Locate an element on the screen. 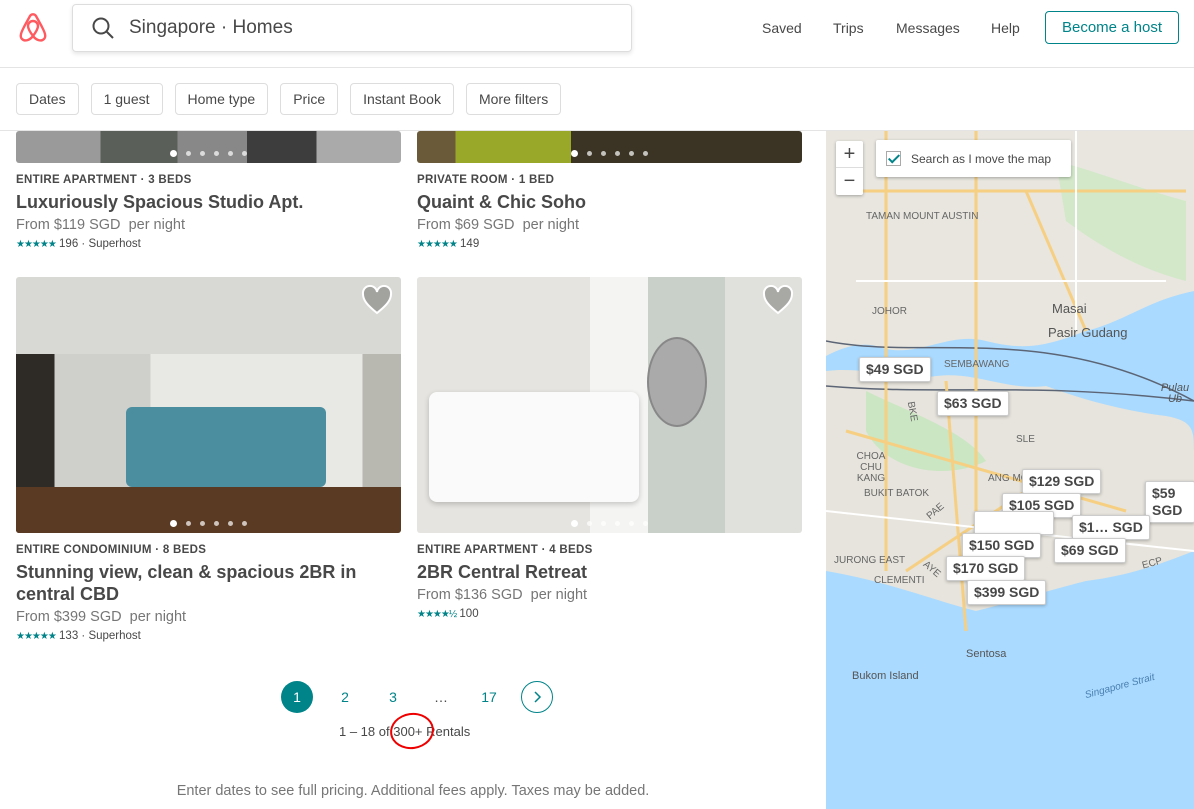  search-input: Singapore · Homes is located at coordinates (352, 28).